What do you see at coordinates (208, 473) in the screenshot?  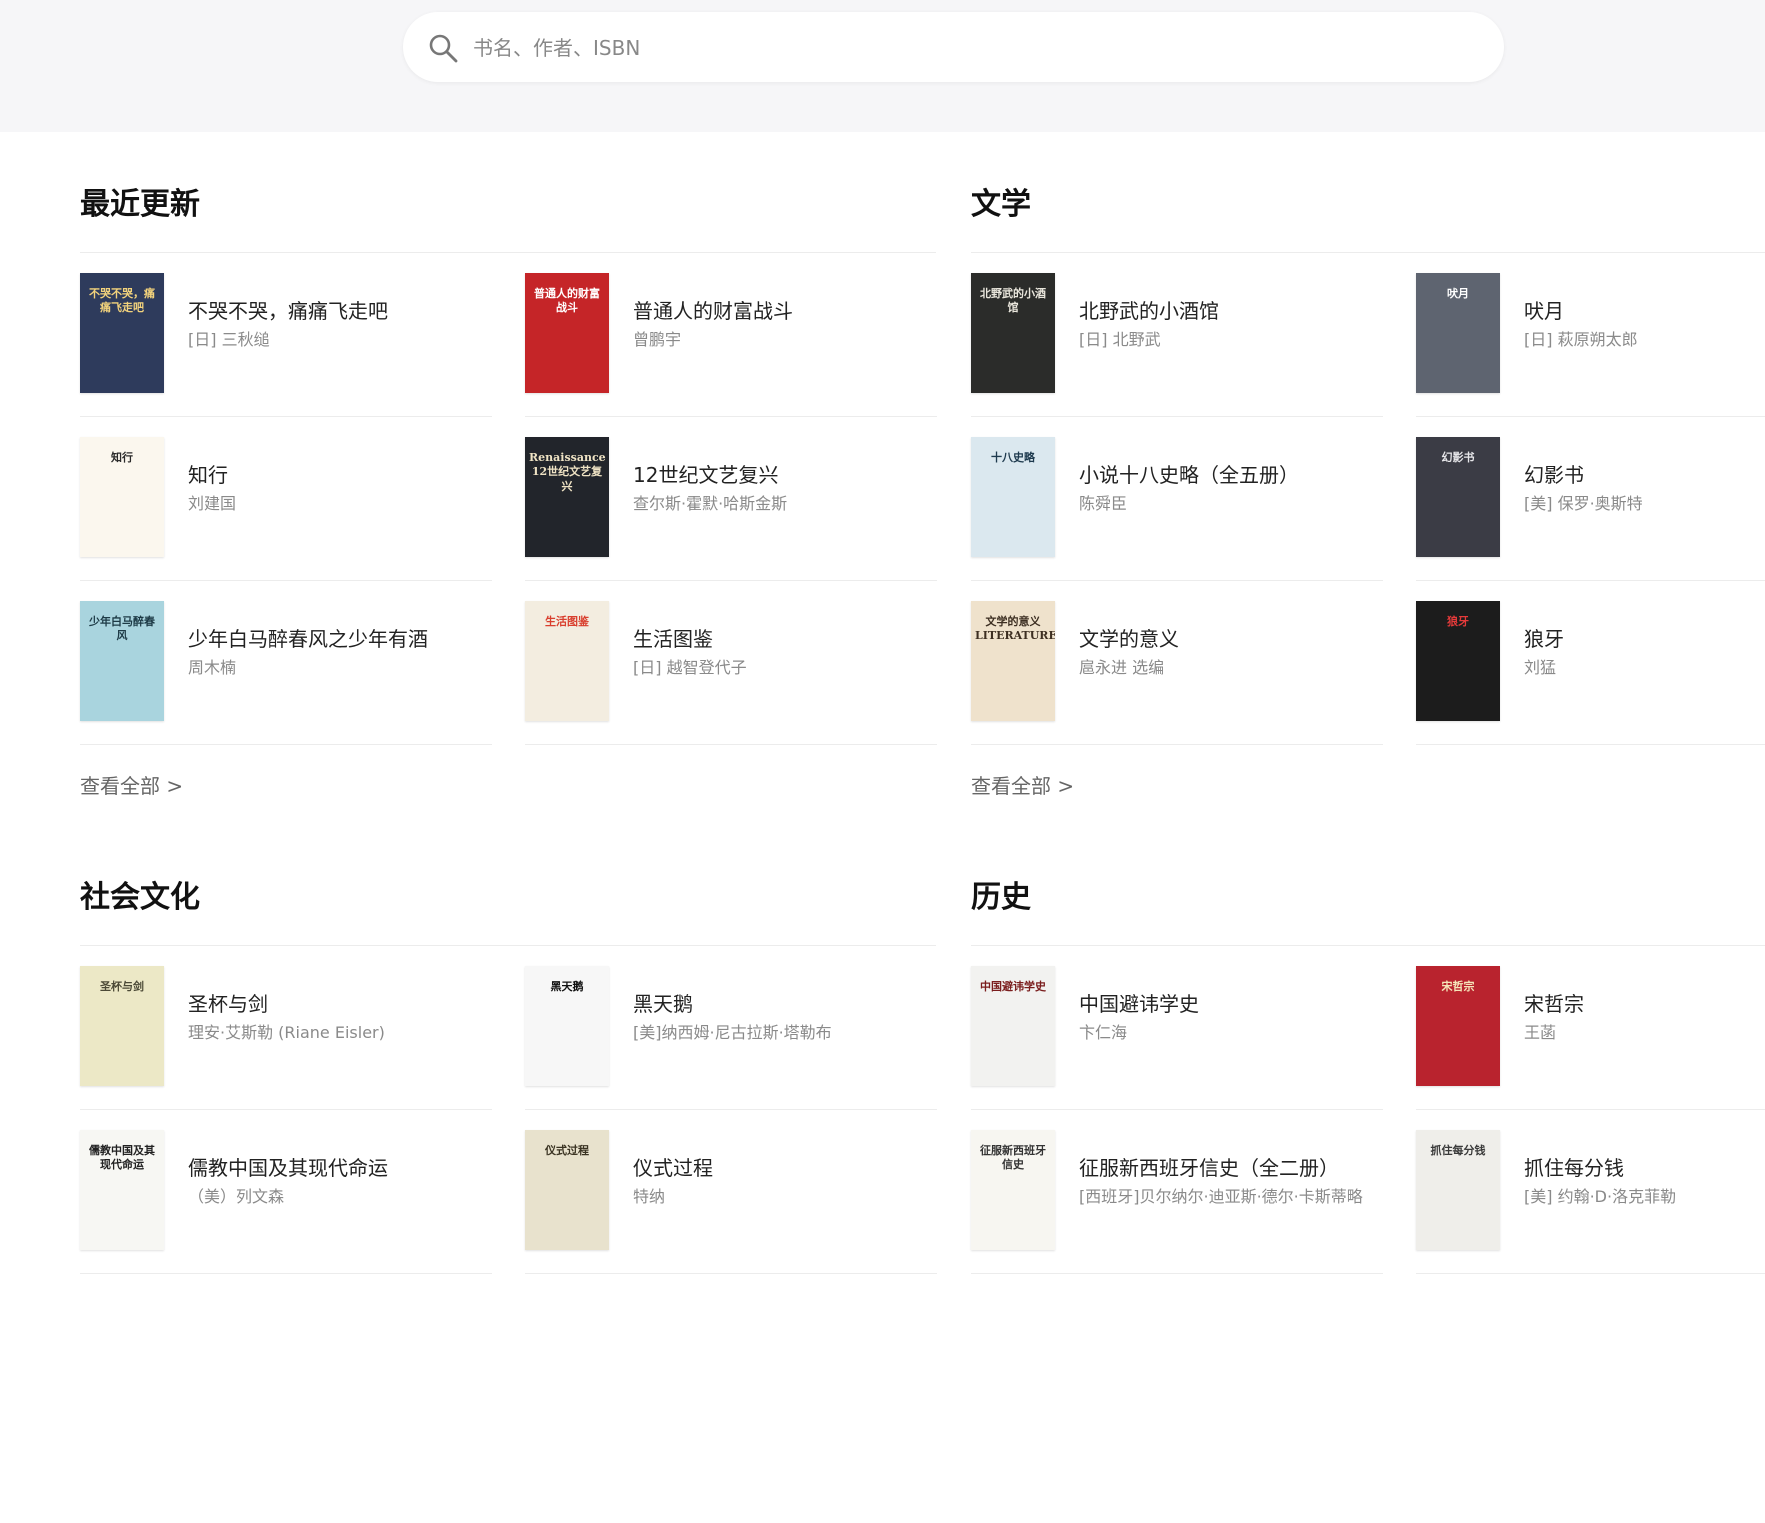 I see `book-title: 知行` at bounding box center [208, 473].